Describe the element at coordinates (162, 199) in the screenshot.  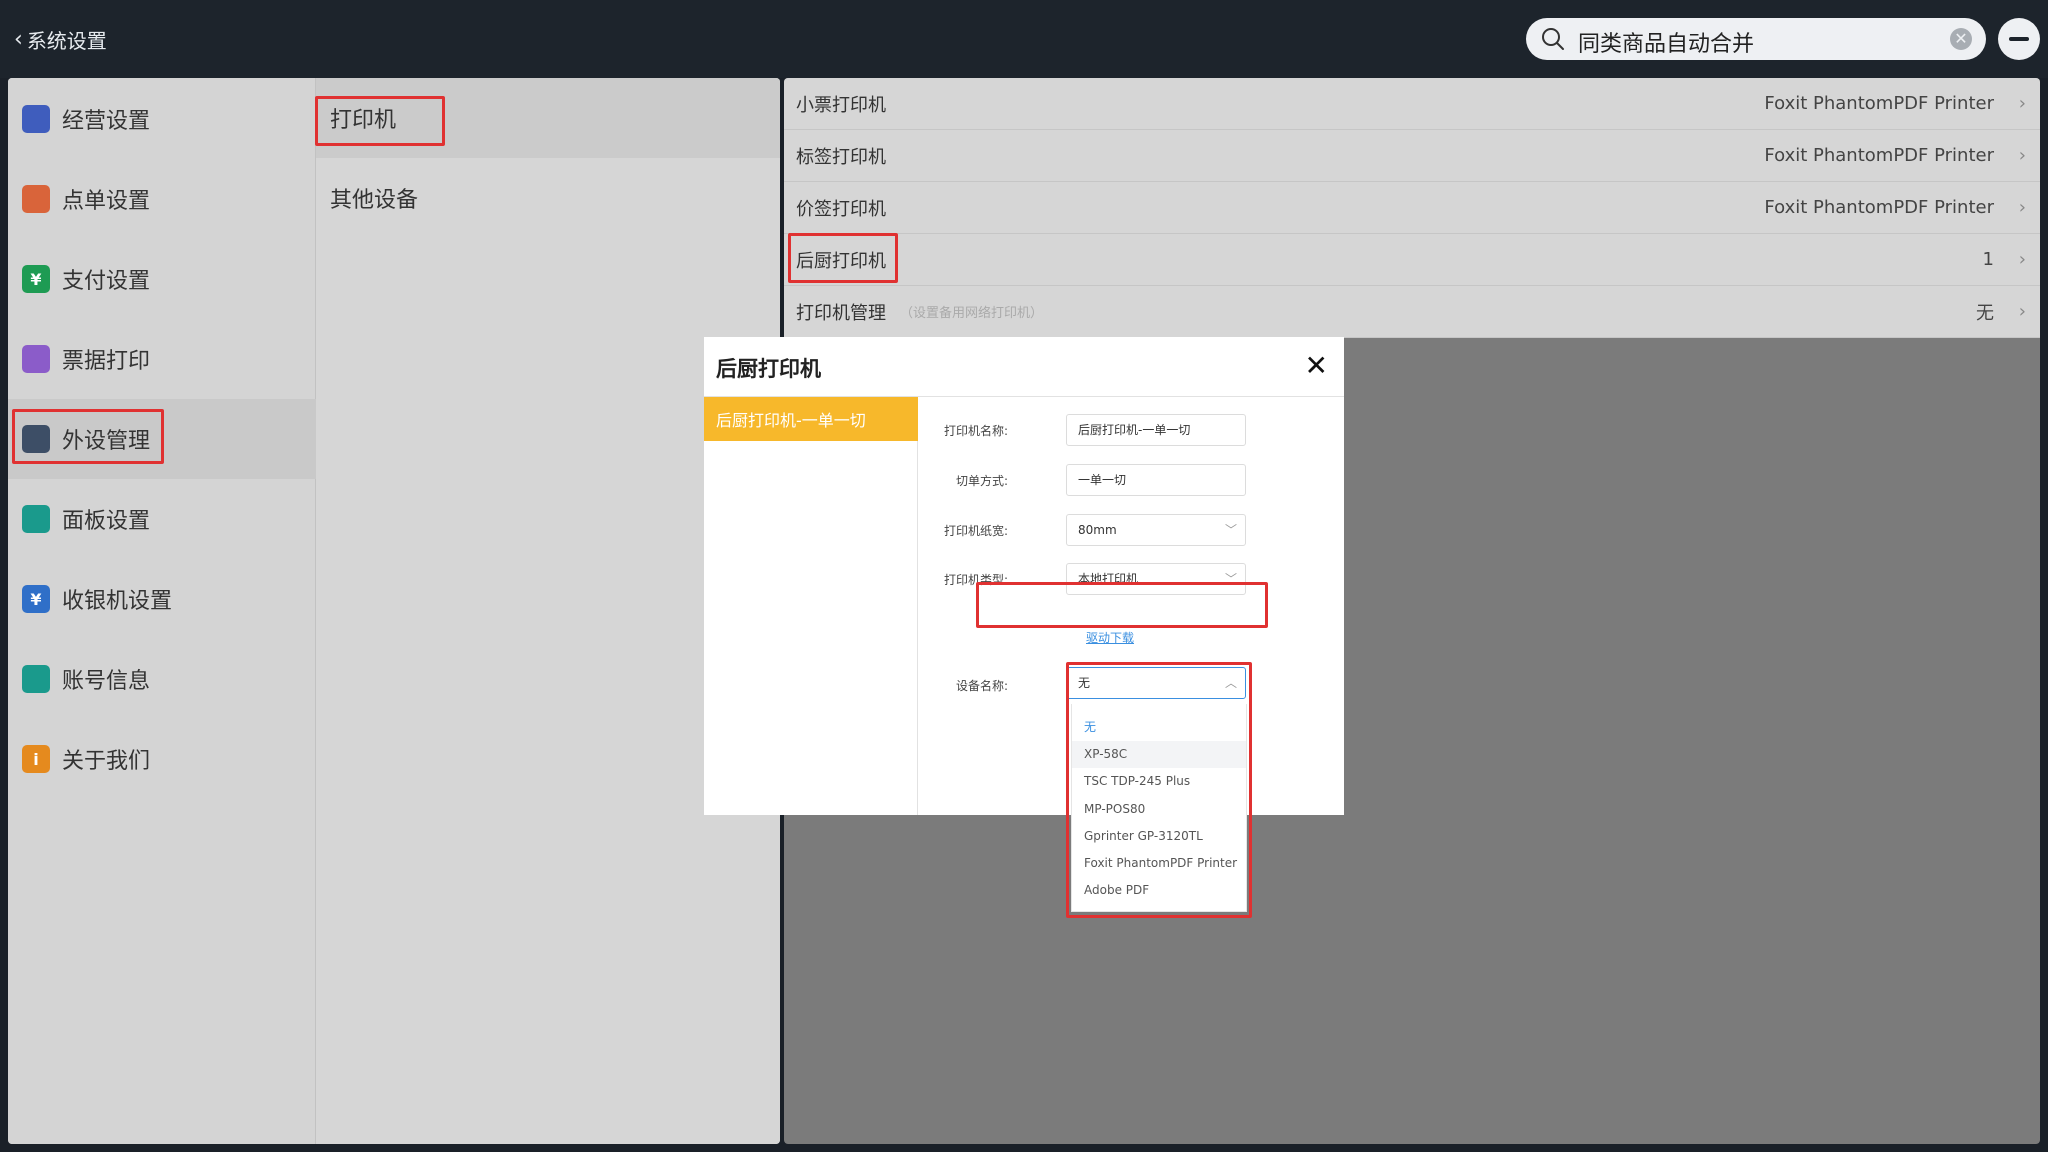
I see `sidebar-item-order-settings: 点单设置` at that location.